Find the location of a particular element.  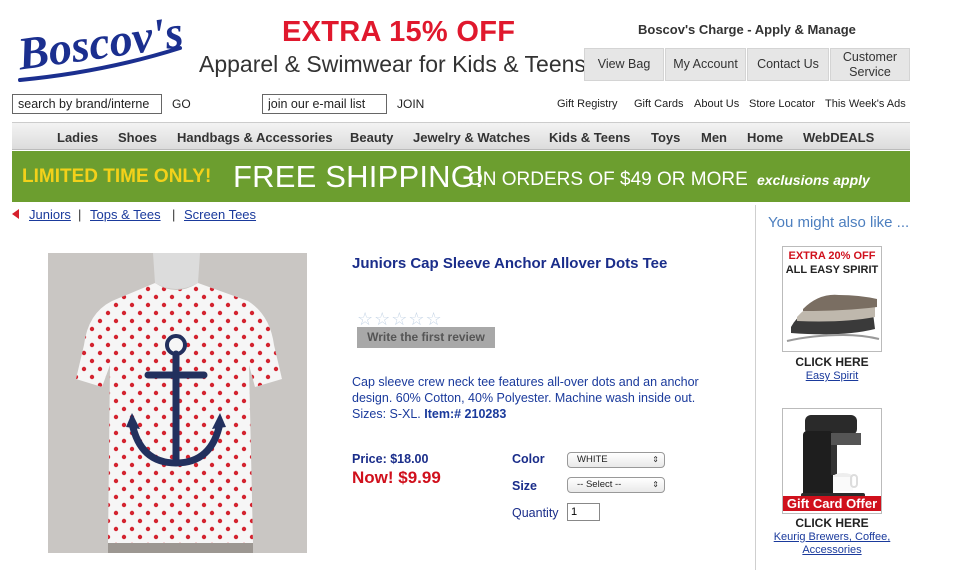

size-select-value: -- Select -- is located at coordinates (599, 484).